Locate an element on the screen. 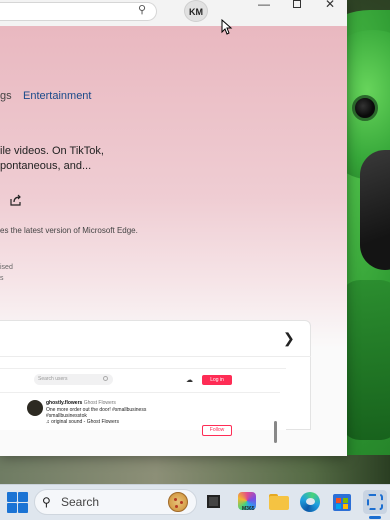  minimize-button: — is located at coordinates (264, 5).